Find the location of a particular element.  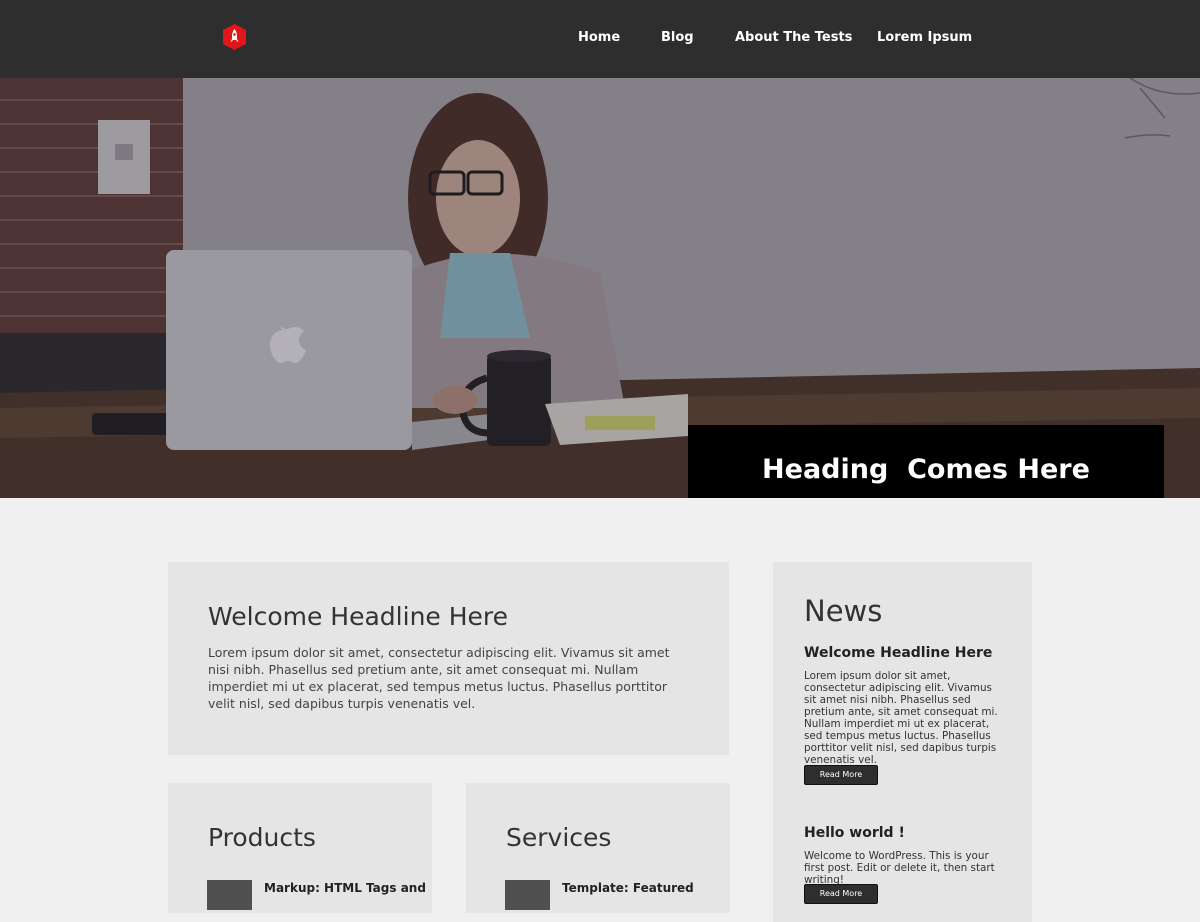

news-post-title: Hello world ! is located at coordinates (854, 833).